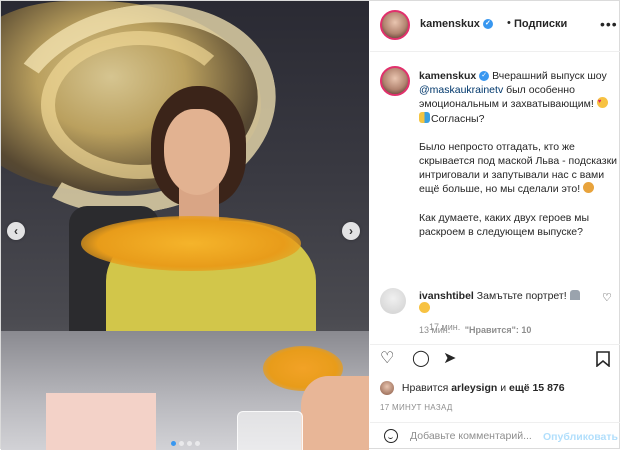 Image resolution: width=620 pixels, height=451 pixels. I want to click on comment-body: Замътьте портрет!, so click(521, 296).